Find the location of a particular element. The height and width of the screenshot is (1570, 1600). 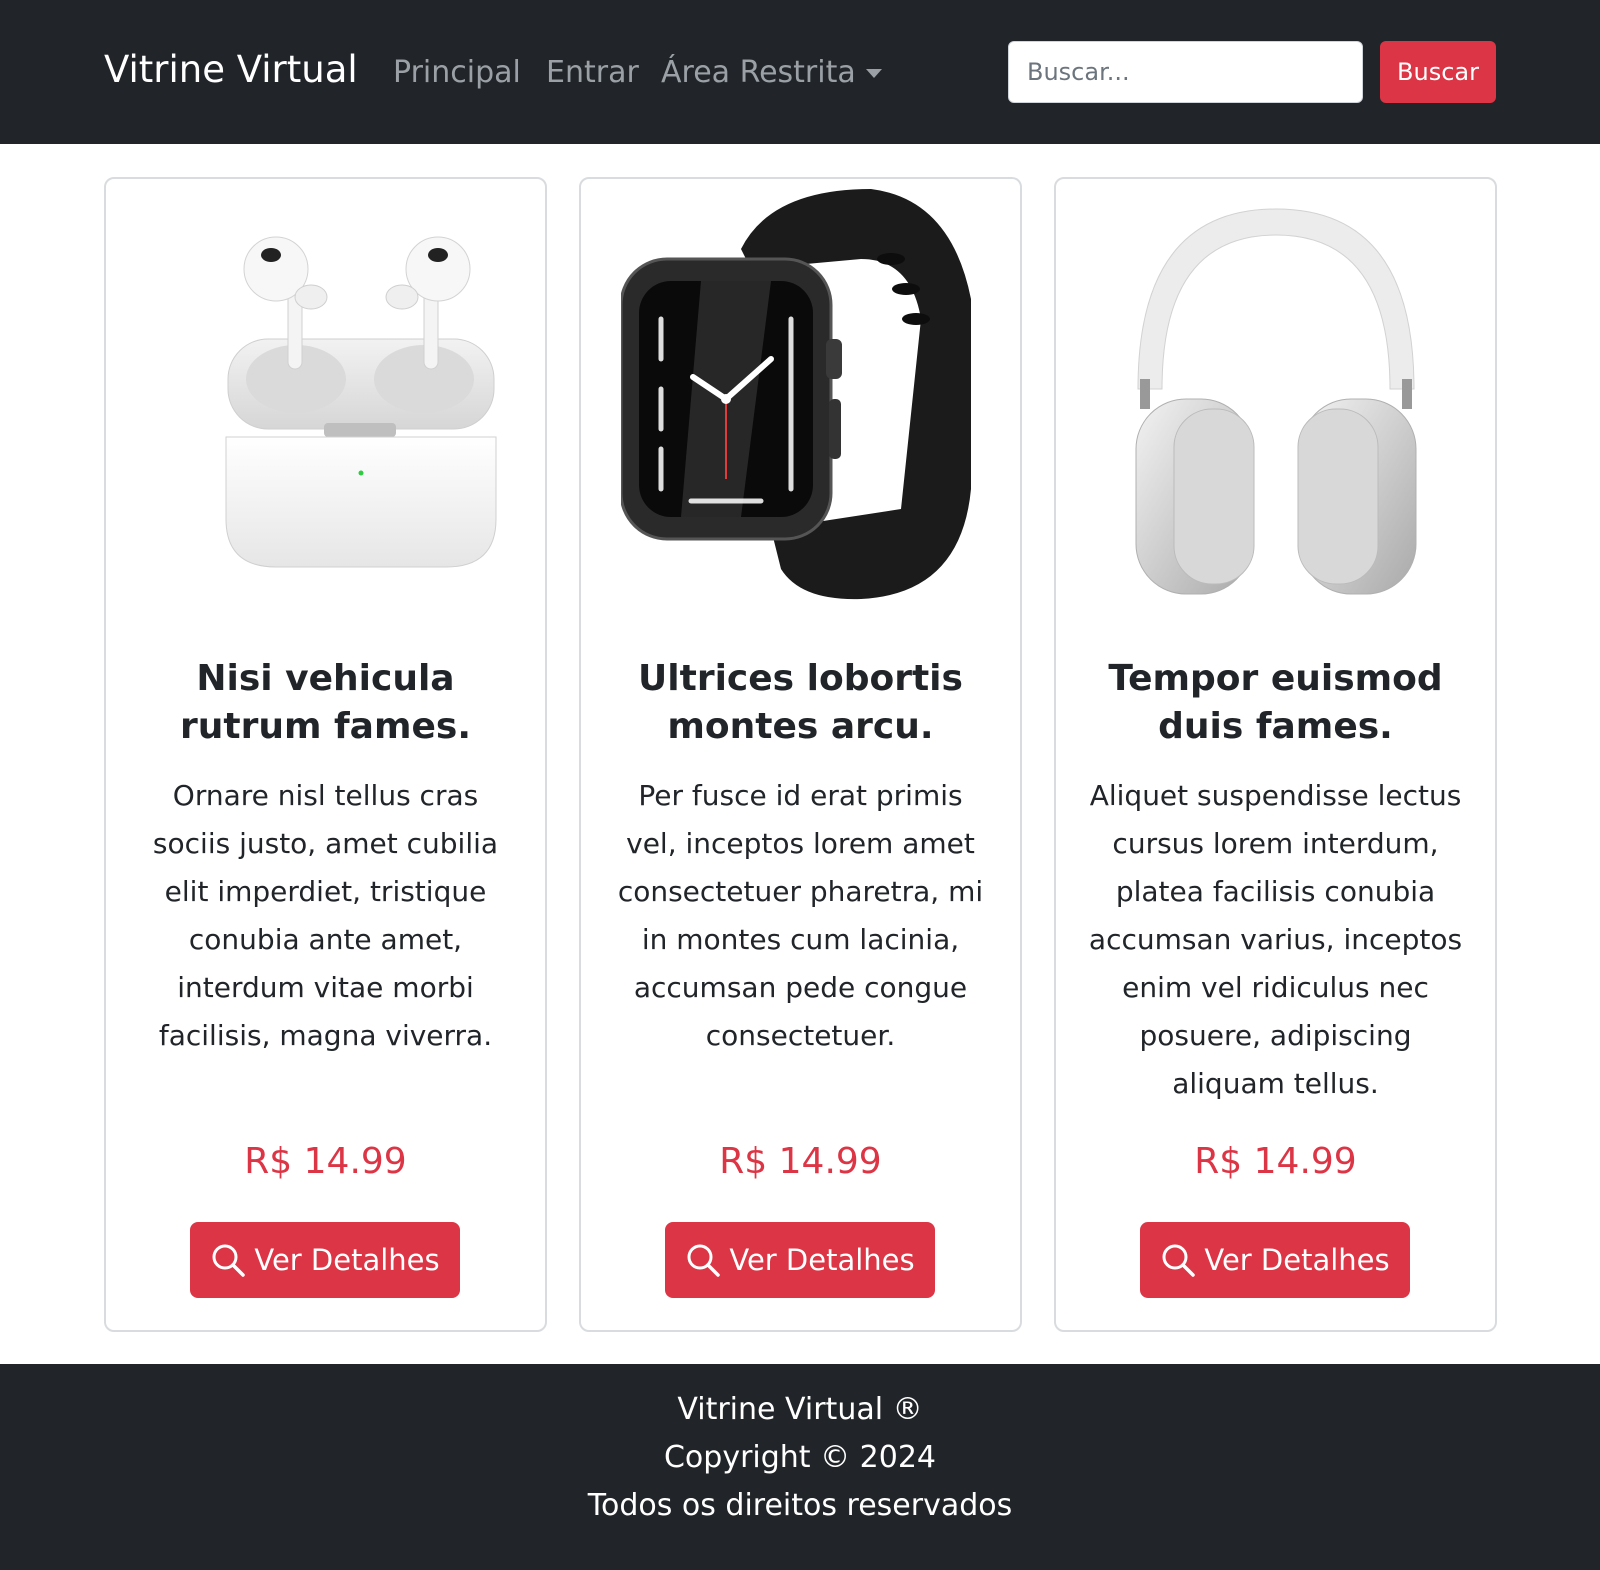

nav-link-principal: Principal is located at coordinates (457, 72).